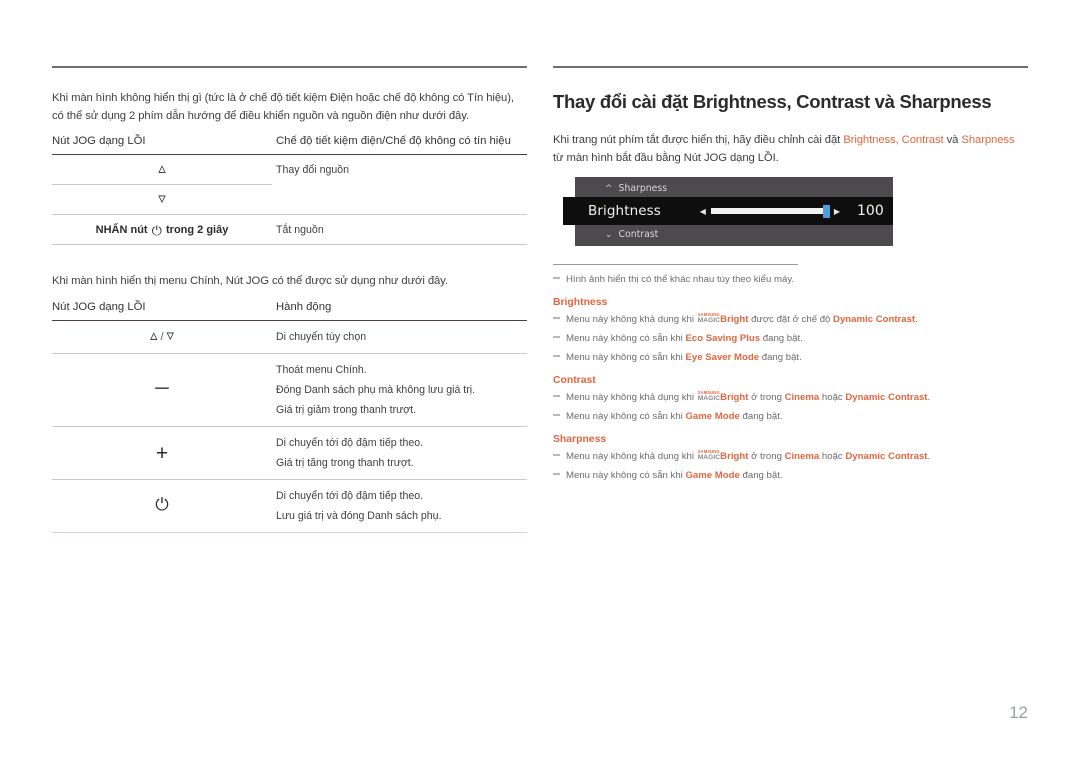  What do you see at coordinates (916, 320) in the screenshot?
I see `note-suffix: .` at bounding box center [916, 320].